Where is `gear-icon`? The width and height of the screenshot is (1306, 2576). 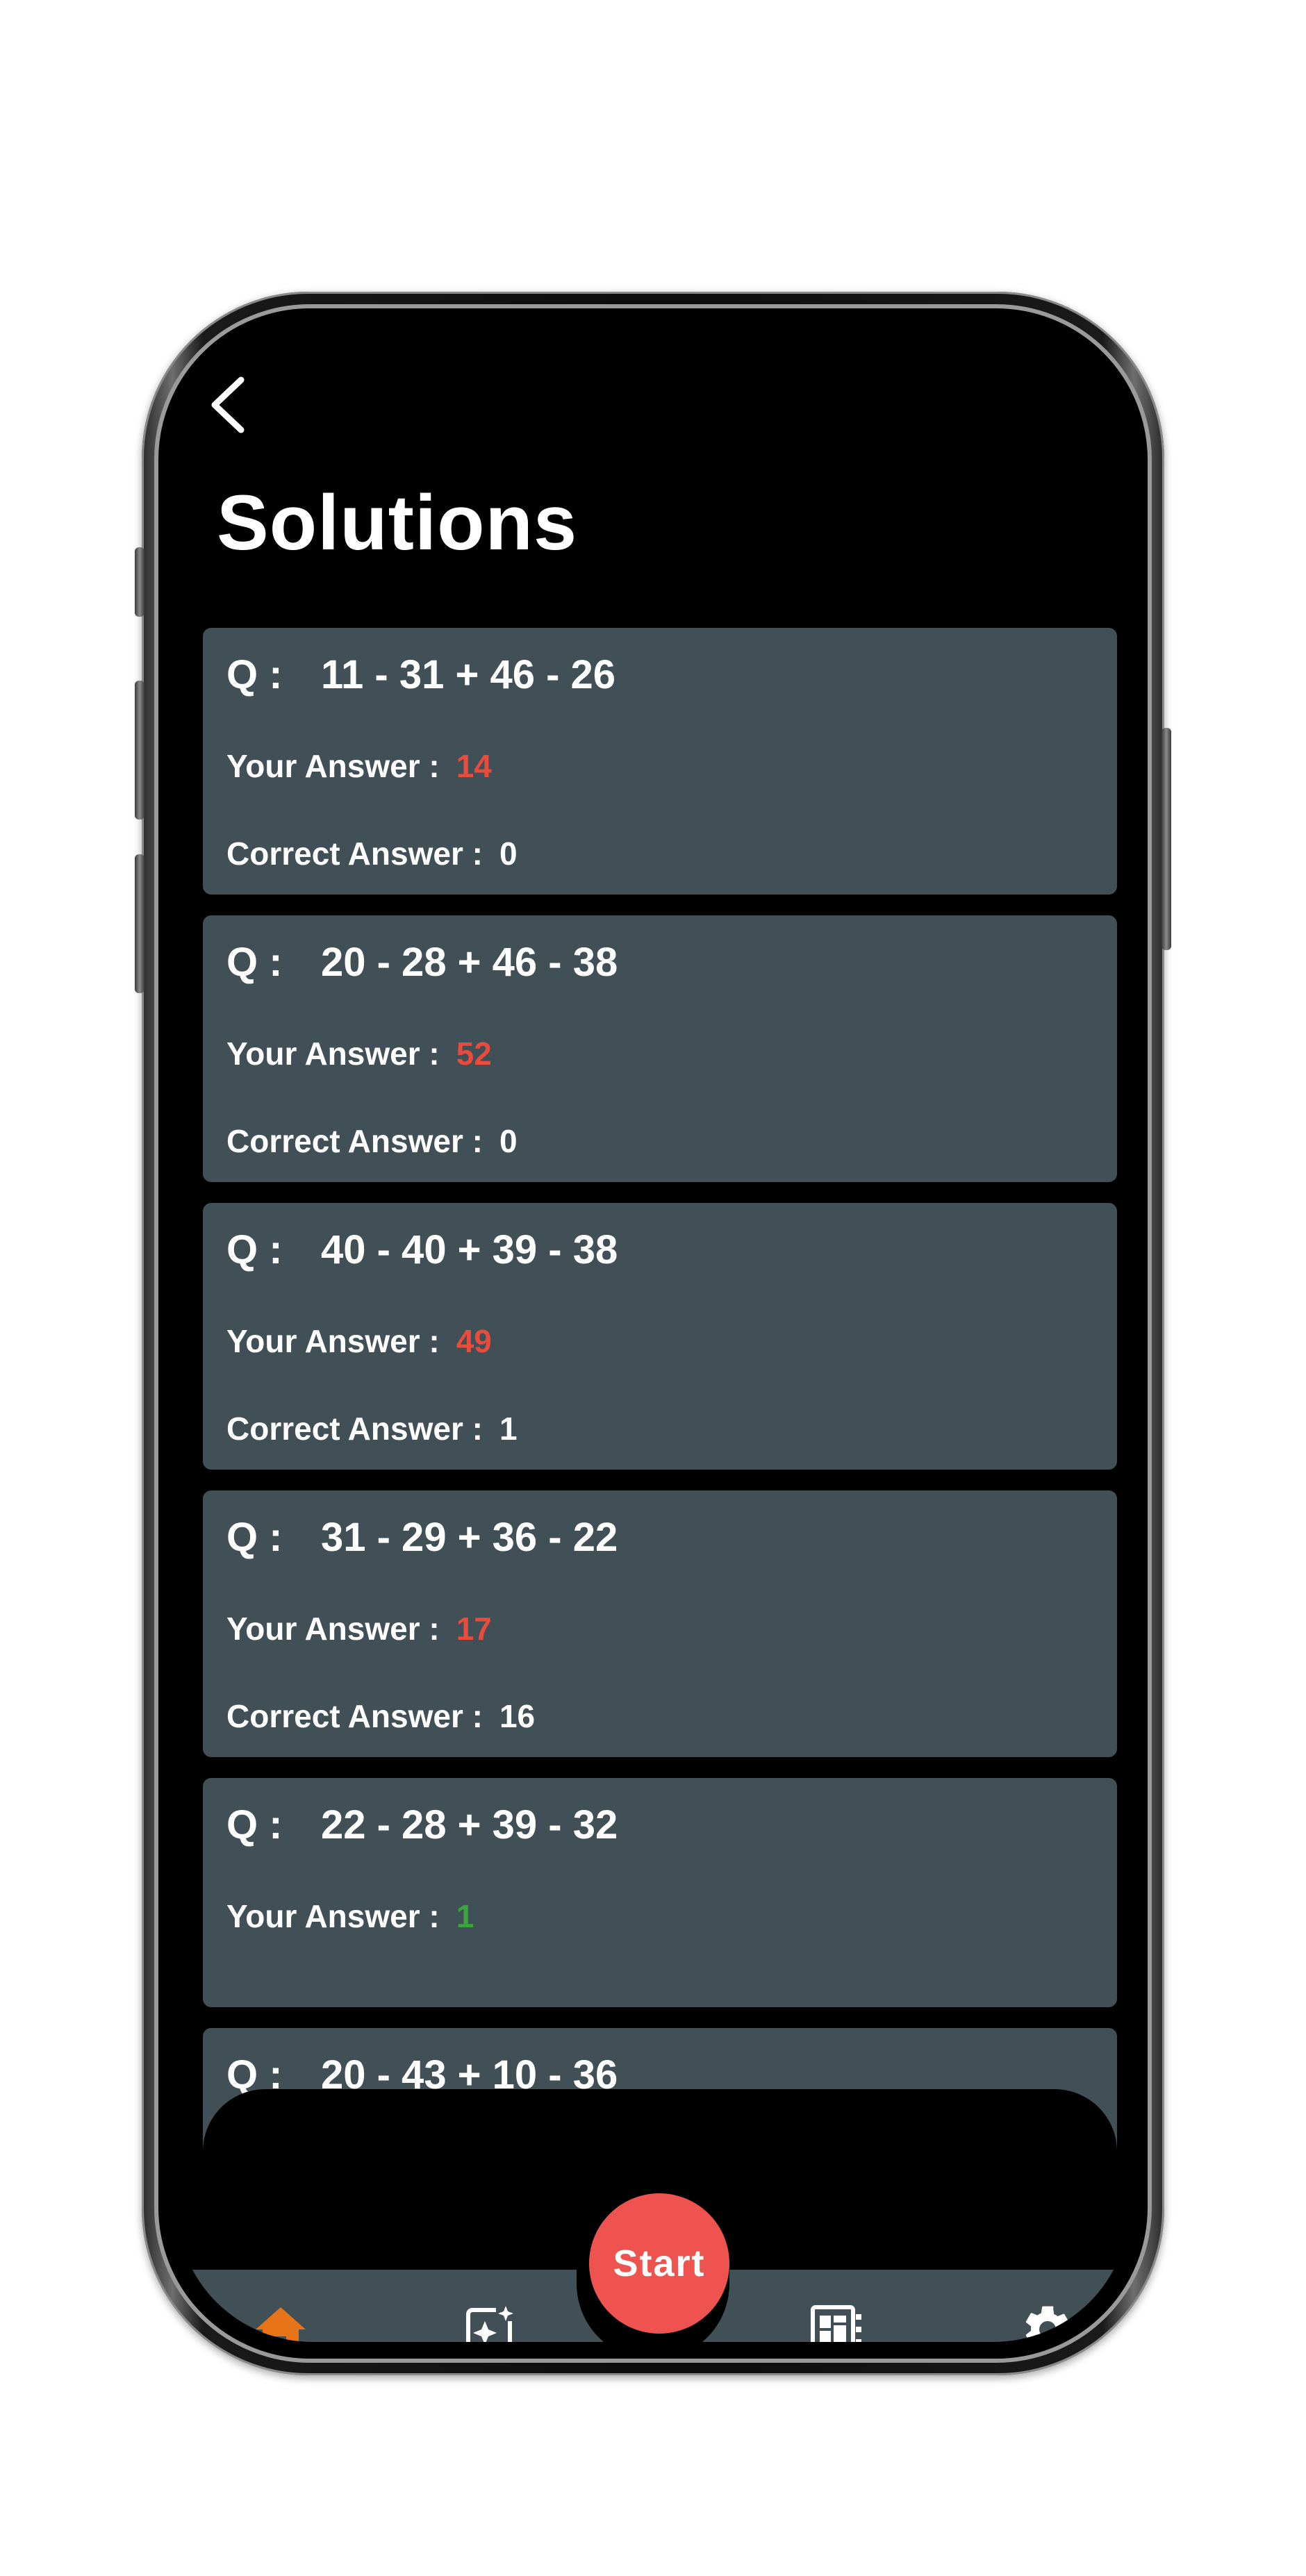
gear-icon is located at coordinates (1047, 2324).